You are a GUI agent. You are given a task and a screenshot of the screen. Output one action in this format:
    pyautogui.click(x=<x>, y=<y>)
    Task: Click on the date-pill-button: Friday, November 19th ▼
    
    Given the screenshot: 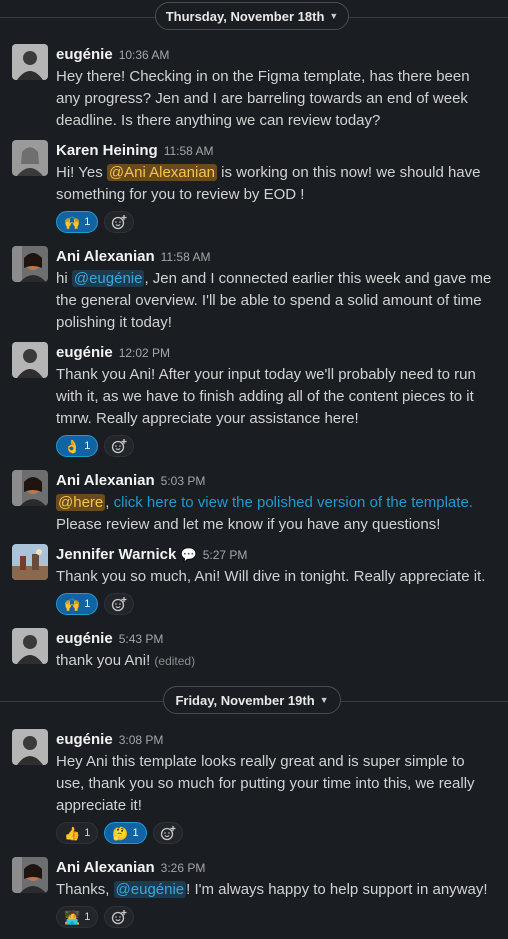 What is the action you would take?
    pyautogui.click(x=252, y=700)
    